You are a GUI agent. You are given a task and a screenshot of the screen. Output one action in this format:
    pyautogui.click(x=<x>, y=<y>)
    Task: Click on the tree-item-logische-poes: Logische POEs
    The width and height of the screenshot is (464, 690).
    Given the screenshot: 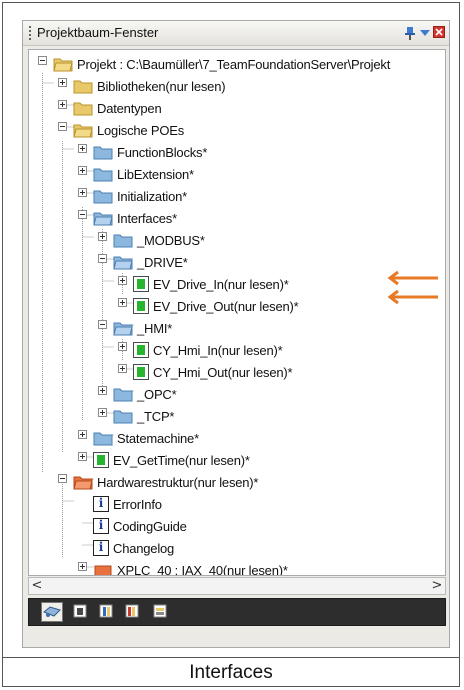 What is the action you would take?
    pyautogui.click(x=128, y=130)
    